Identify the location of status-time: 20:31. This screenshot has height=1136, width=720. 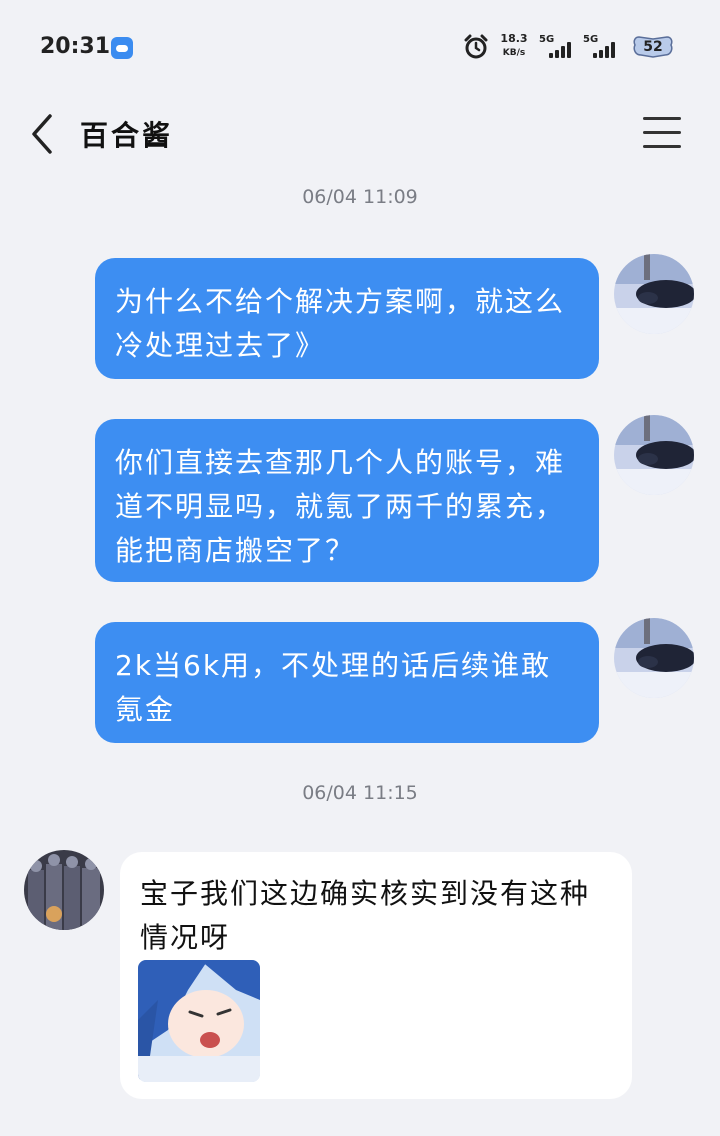
(75, 46).